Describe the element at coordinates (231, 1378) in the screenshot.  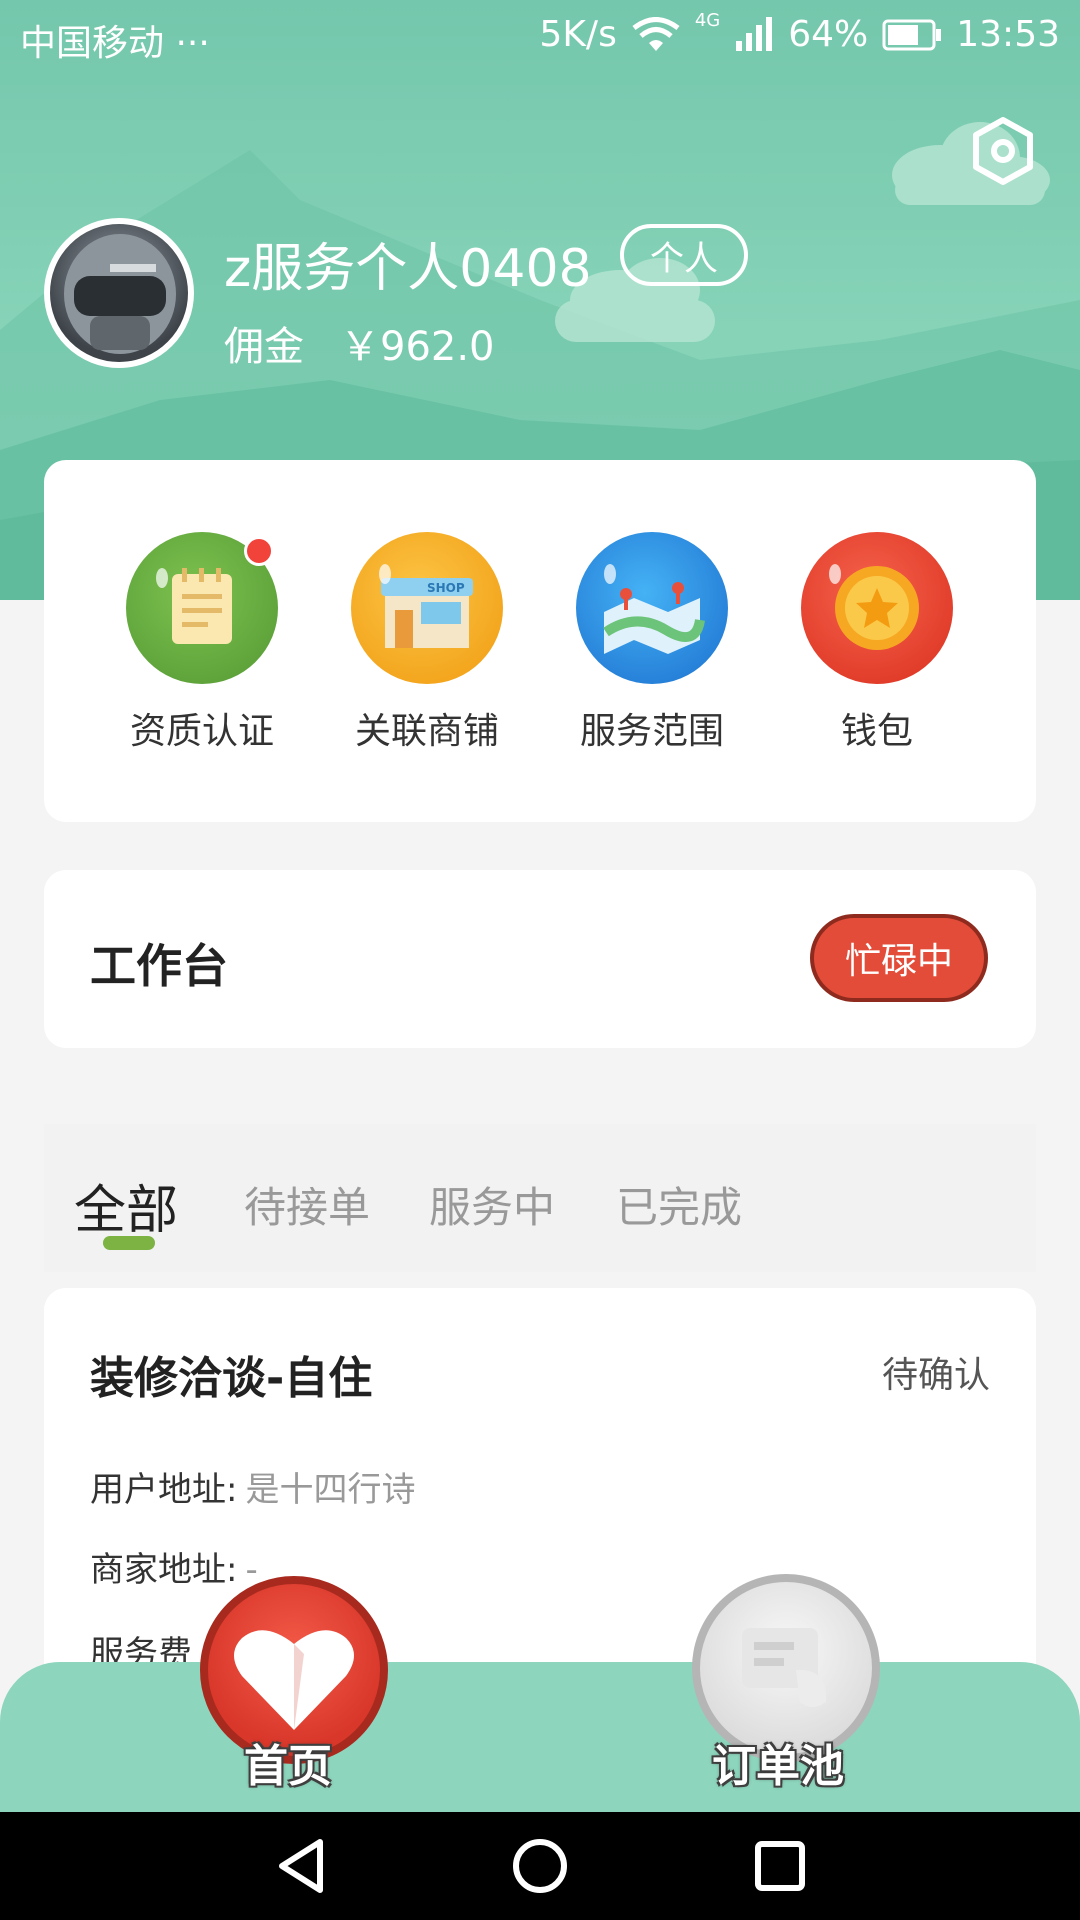
I see `order-title: 装修洽谈-自住` at that location.